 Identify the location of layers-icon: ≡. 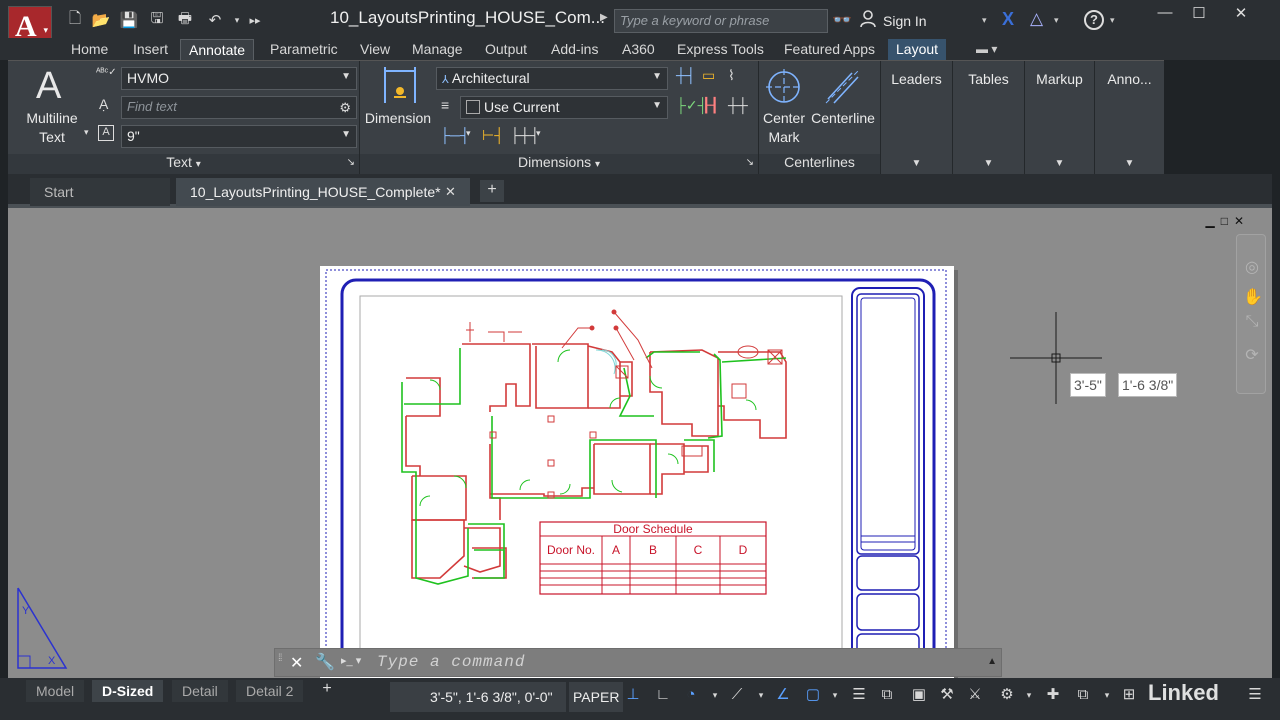
(445, 105).